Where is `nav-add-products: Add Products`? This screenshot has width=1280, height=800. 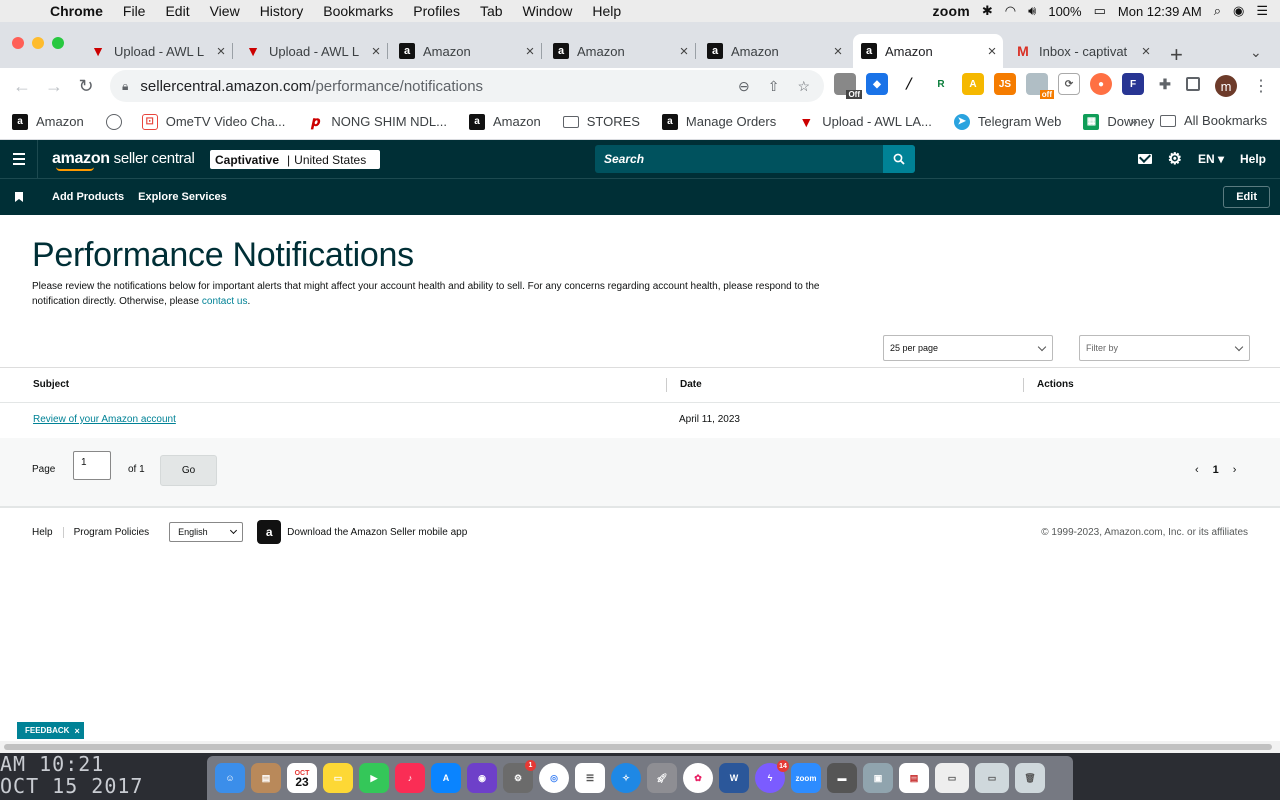
nav-add-products: Add Products is located at coordinates (88, 197).